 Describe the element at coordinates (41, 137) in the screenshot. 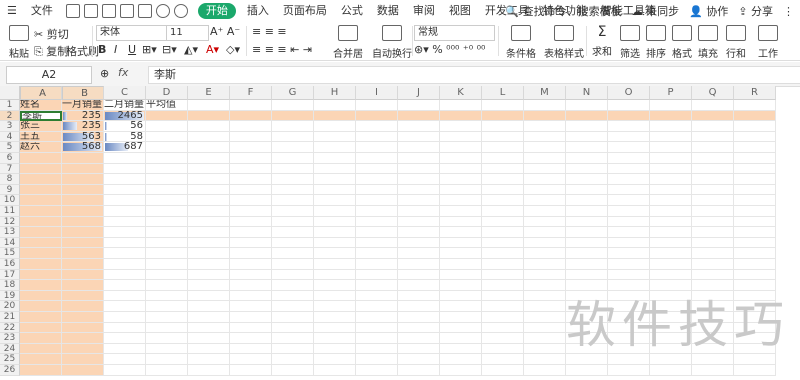

I see `cell-A4: 王五` at that location.